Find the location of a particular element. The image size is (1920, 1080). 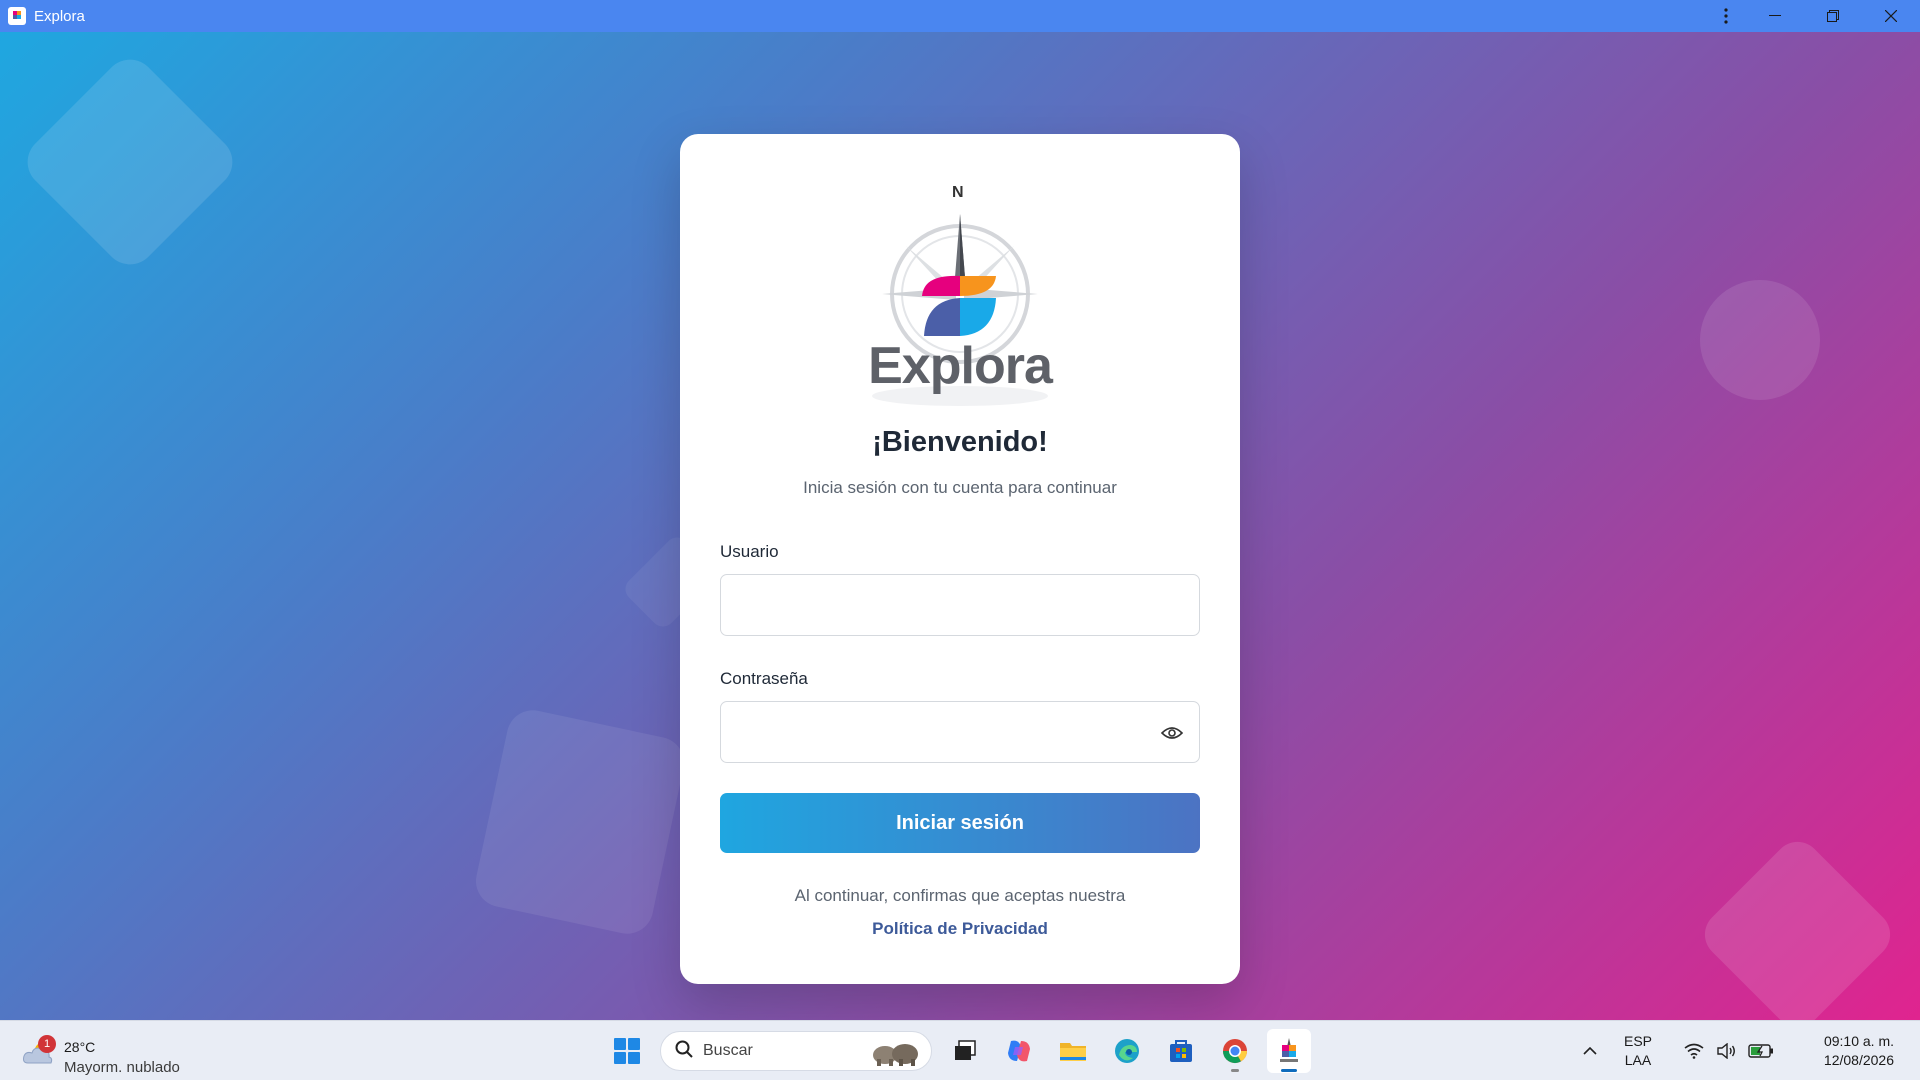

microsoft-store-icon is located at coordinates (1181, 1051).